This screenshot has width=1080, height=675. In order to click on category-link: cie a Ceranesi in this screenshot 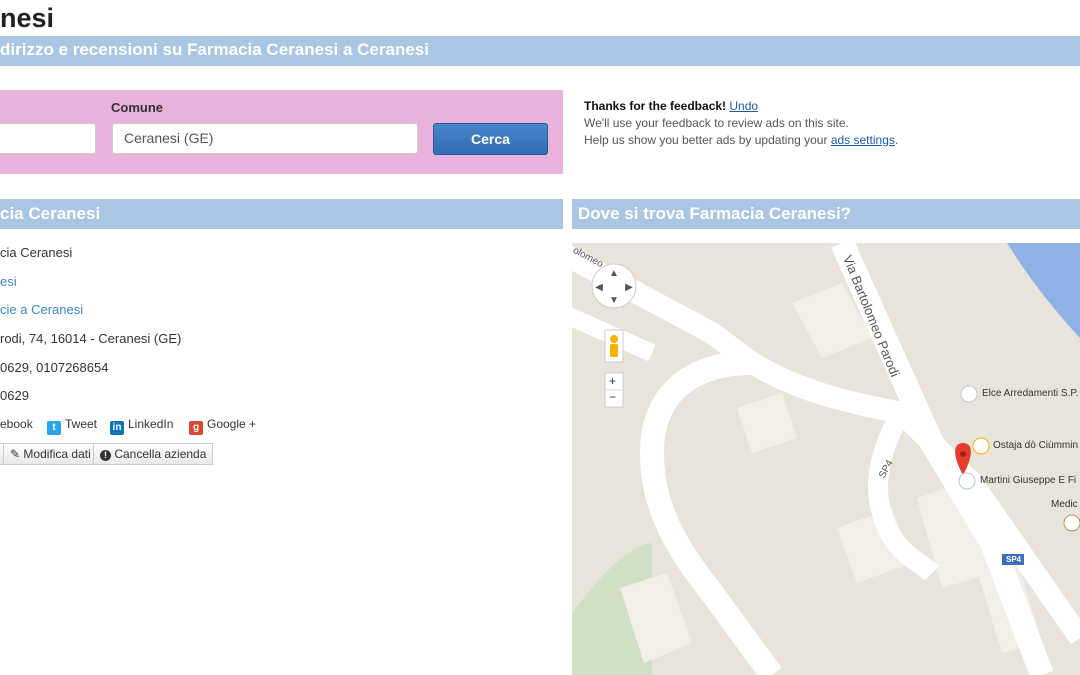, I will do `click(41, 309)`.